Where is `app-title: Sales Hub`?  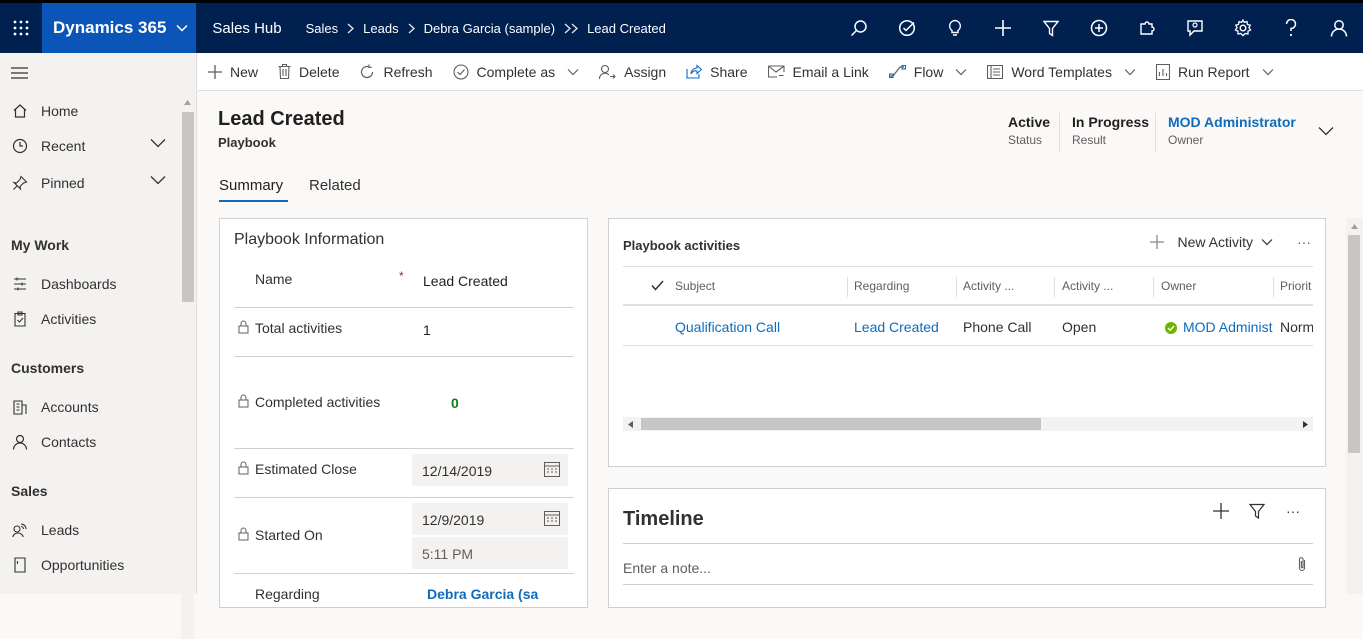
app-title: Sales Hub is located at coordinates (246, 28).